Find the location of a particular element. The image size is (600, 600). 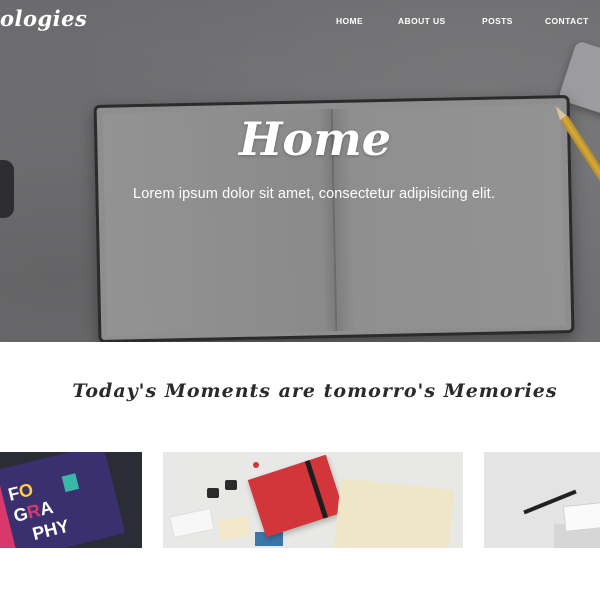

desk-card-image is located at coordinates (581, 517).